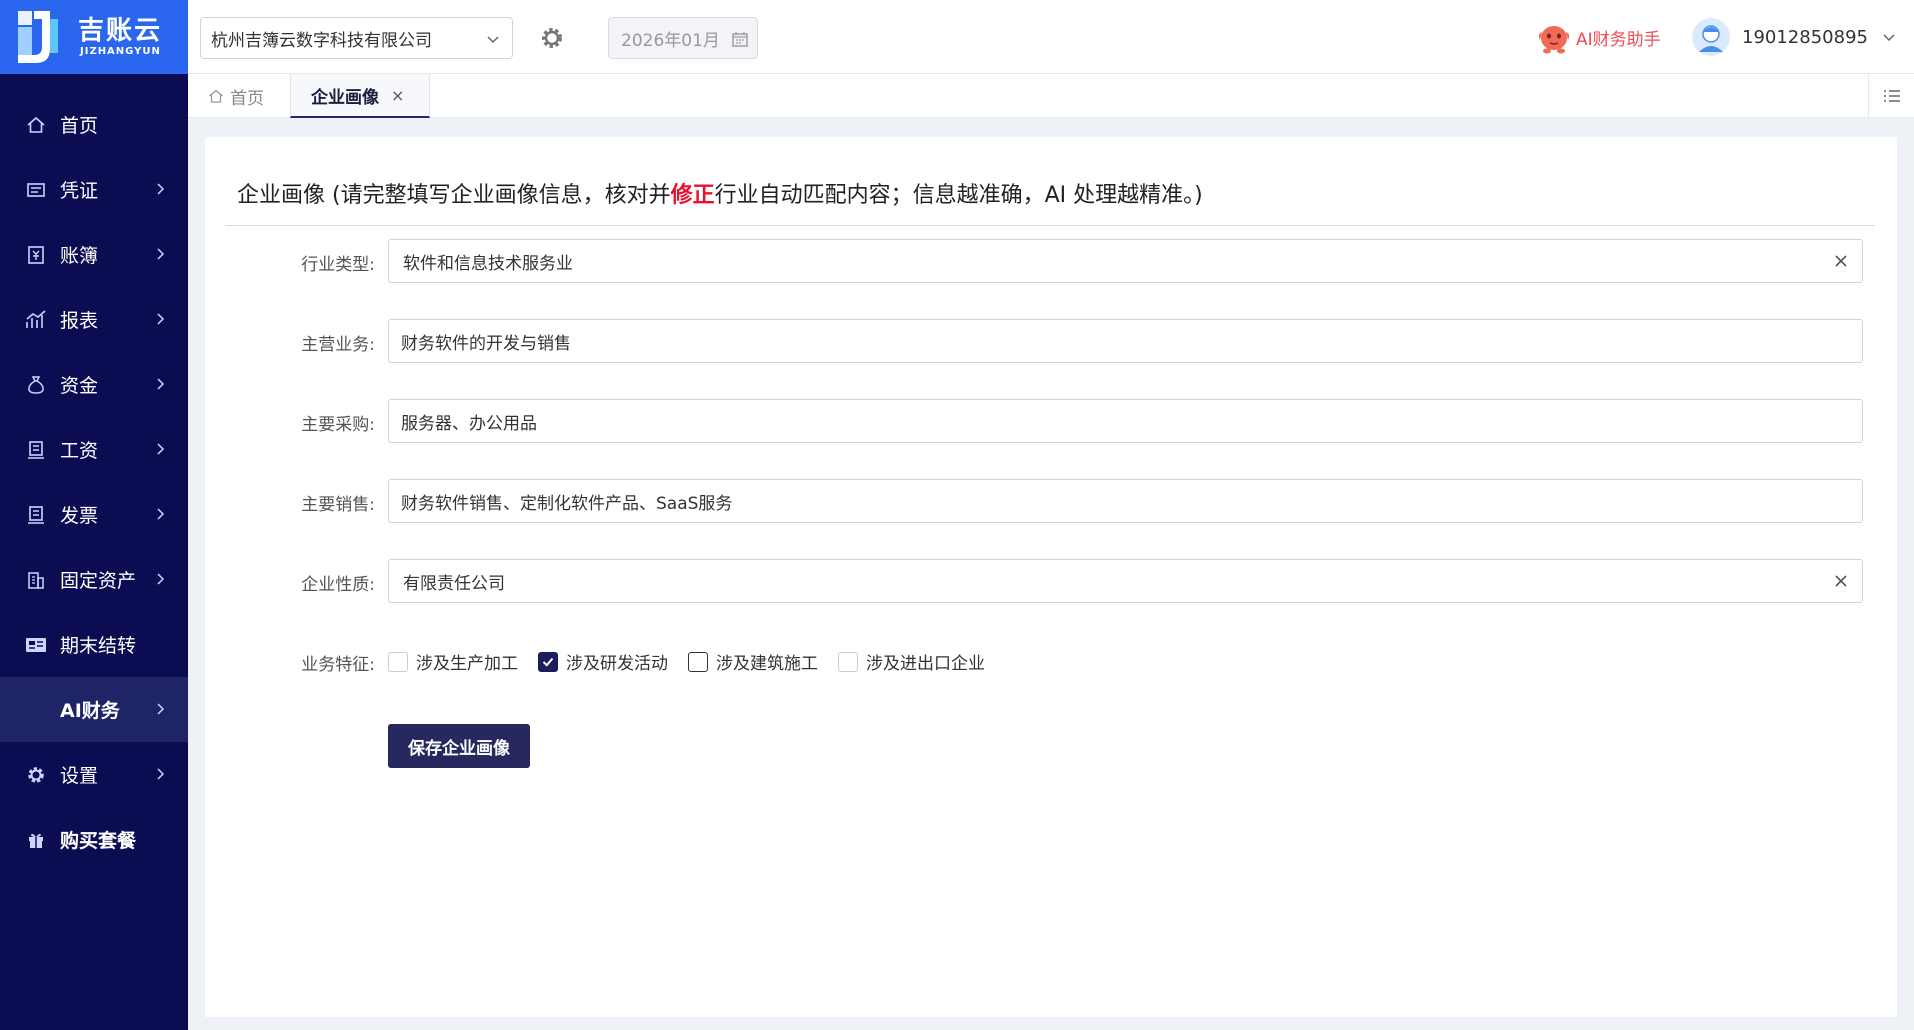 This screenshot has width=1914, height=1030. I want to click on feature-label: 涉及进出口企业, so click(925, 664).